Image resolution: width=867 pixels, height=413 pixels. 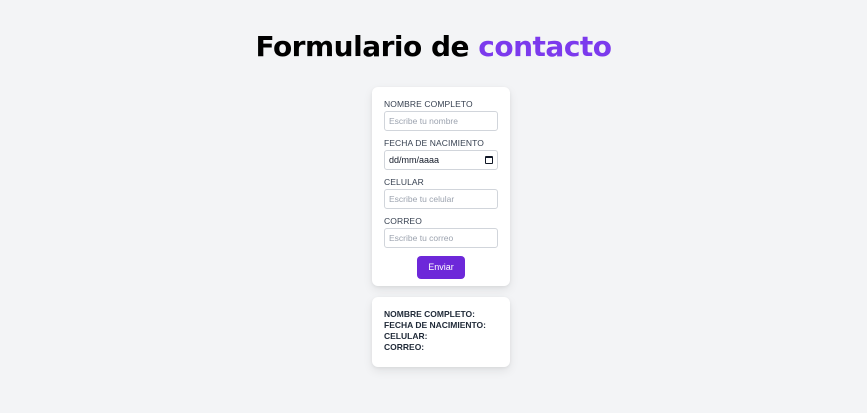 I want to click on result-full-name: NOMBRE COMPLETO:, so click(x=429, y=314).